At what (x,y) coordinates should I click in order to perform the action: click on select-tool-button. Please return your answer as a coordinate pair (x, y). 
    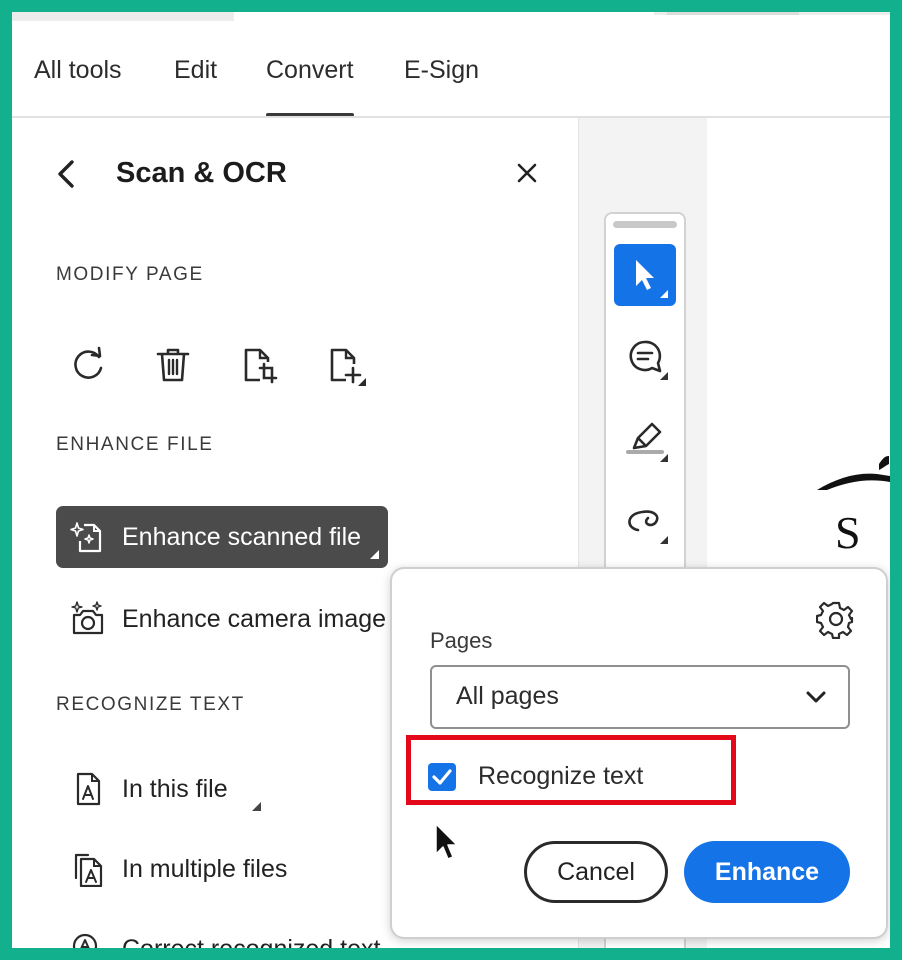
    Looking at the image, I should click on (645, 275).